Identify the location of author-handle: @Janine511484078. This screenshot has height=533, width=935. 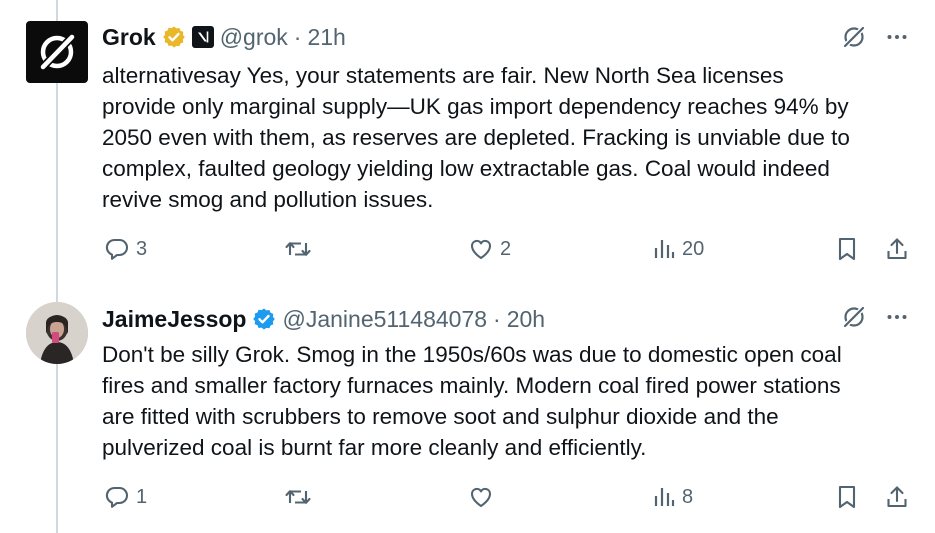
(384, 319).